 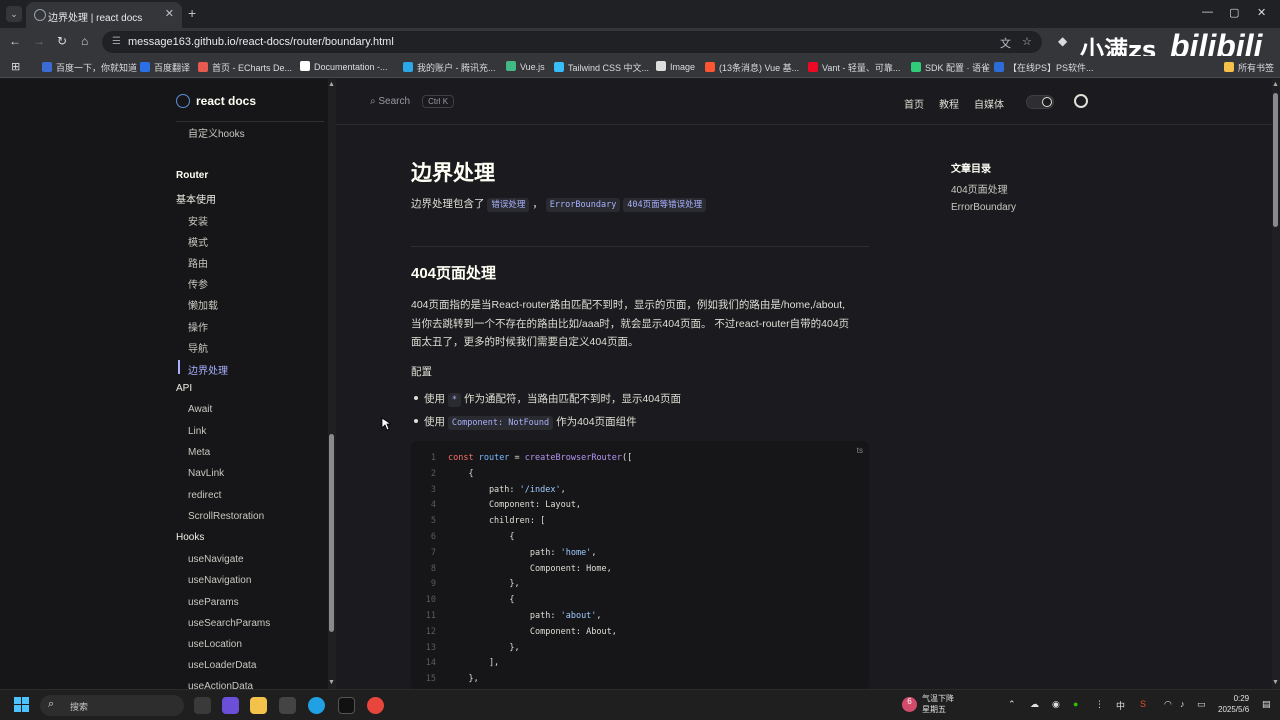 What do you see at coordinates (1261, 12) in the screenshot?
I see `window-close-icon: ✕` at bounding box center [1261, 12].